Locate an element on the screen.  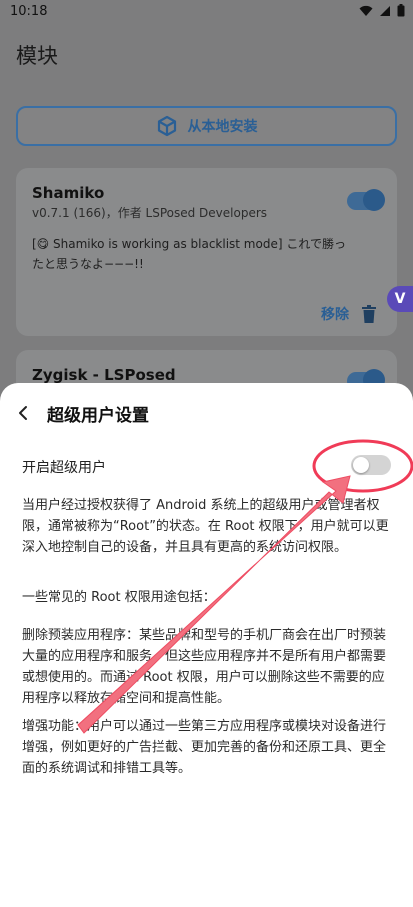
module-enable-toggle is located at coordinates (366, 200).